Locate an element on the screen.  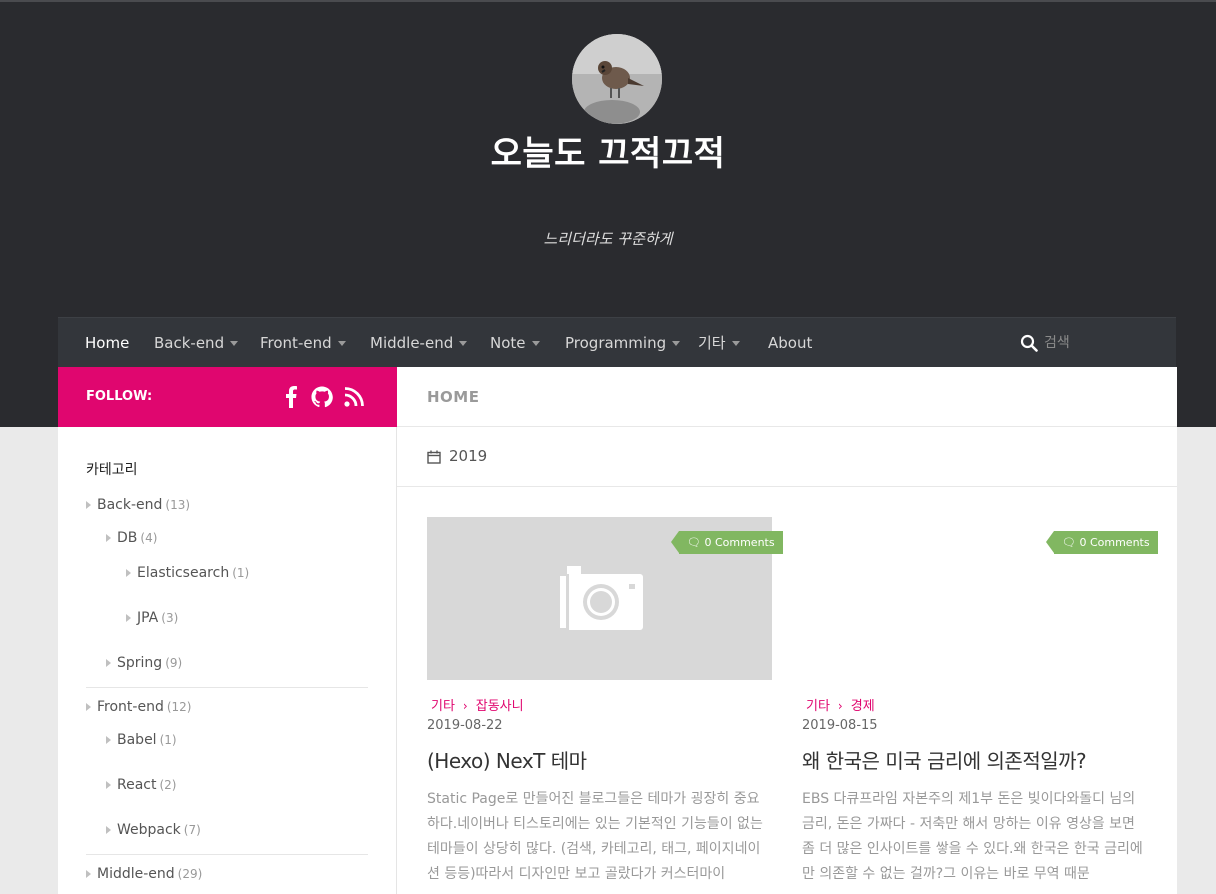
category-item-back-end: Back-end (13) is located at coordinates (138, 505).